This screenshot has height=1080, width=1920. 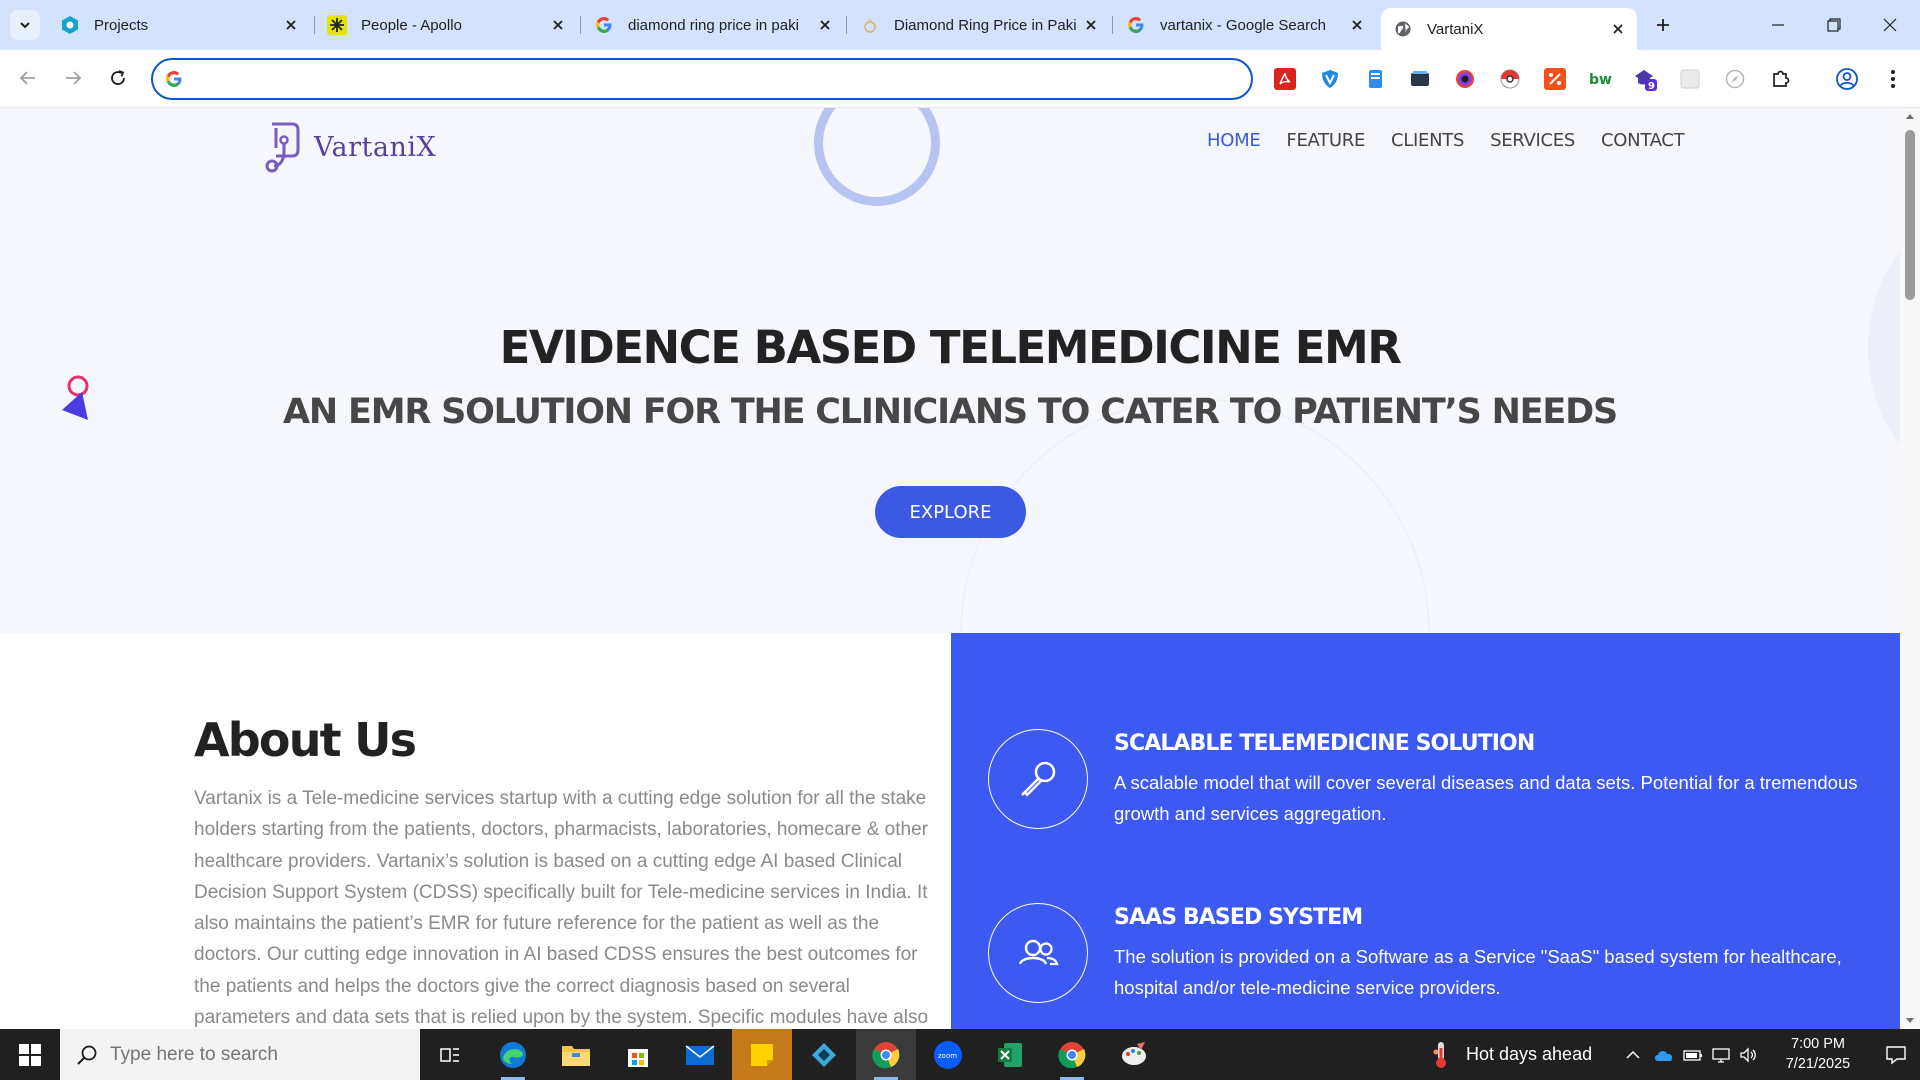 I want to click on taskbar-file-explorer, so click(x=576, y=1054).